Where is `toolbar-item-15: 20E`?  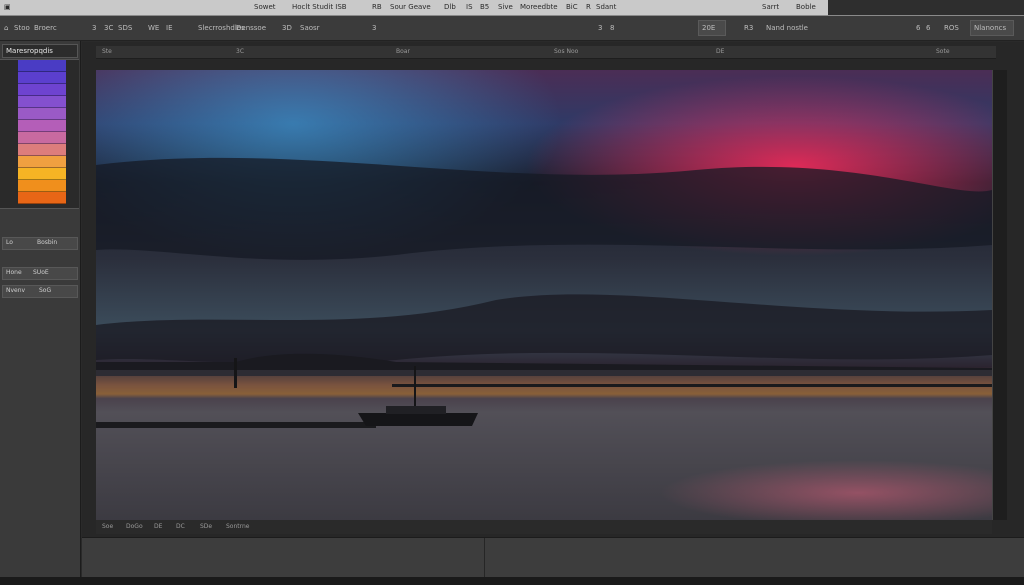 toolbar-item-15: 20E is located at coordinates (708, 28).